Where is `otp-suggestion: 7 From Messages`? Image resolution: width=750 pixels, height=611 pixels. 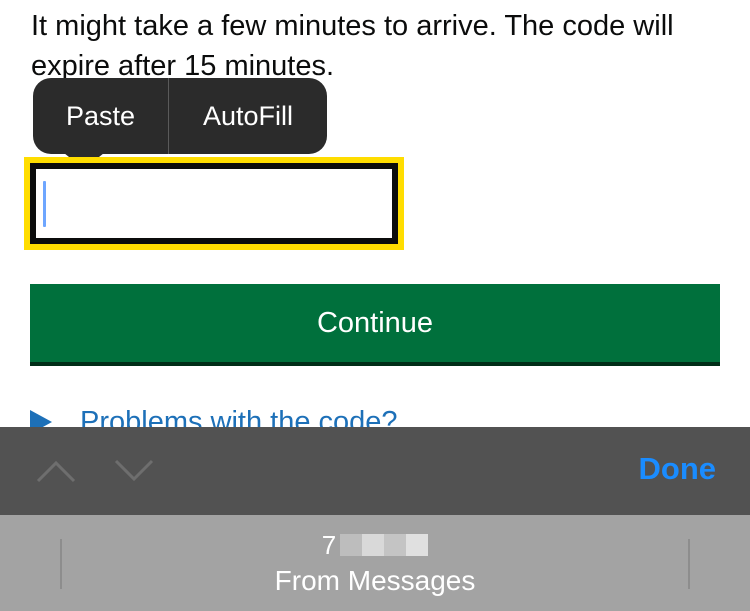
otp-suggestion: 7 From Messages is located at coordinates (375, 565).